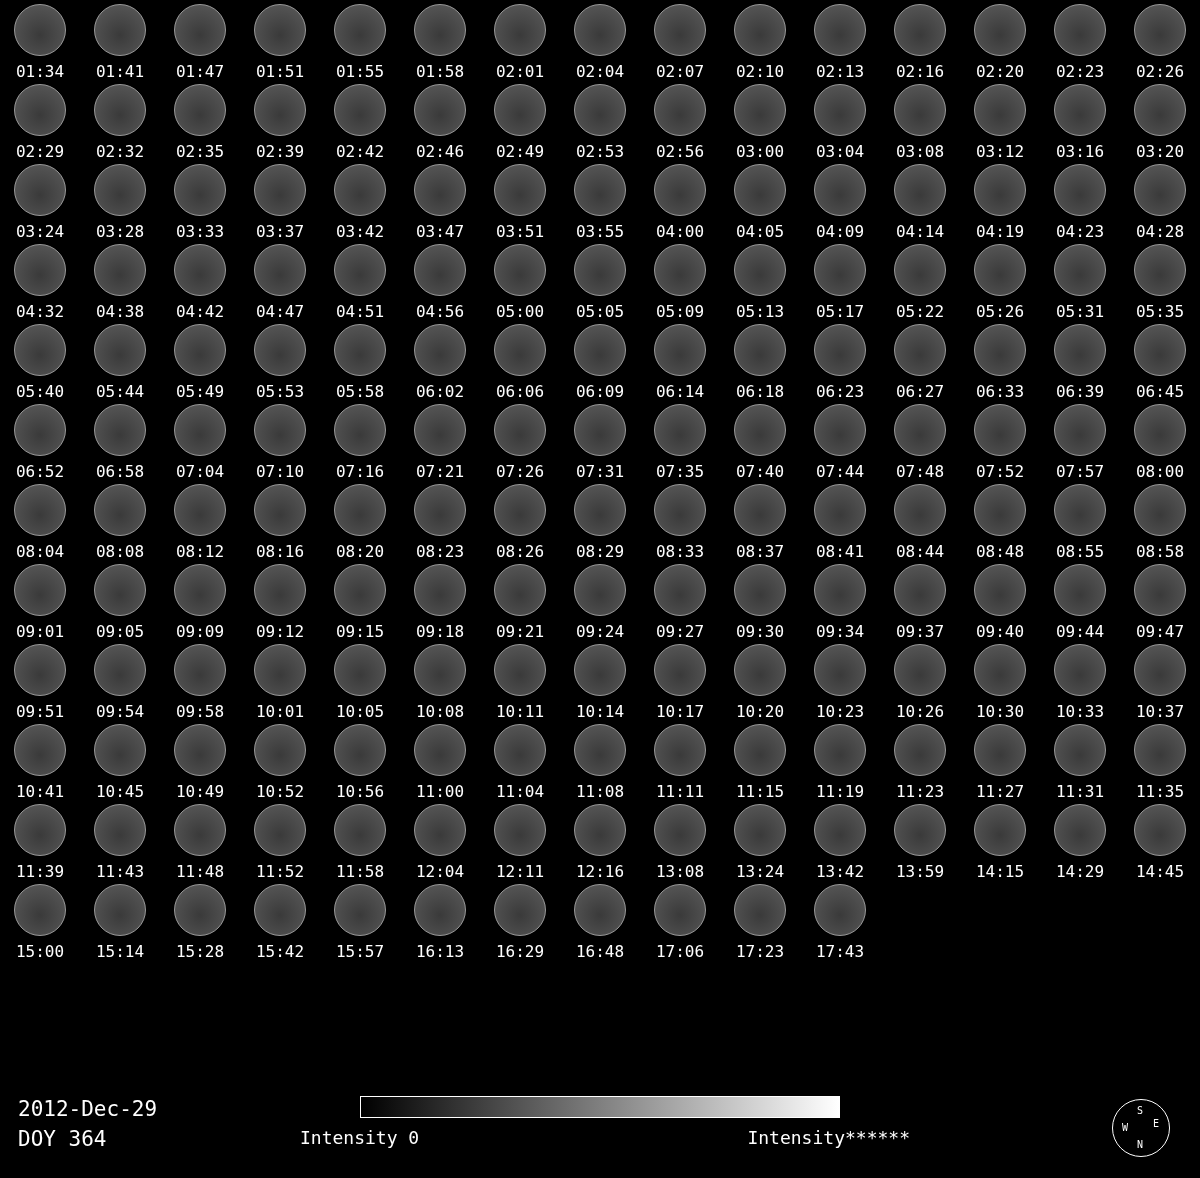  I want to click on frame-time: 01:58, so click(440, 72).